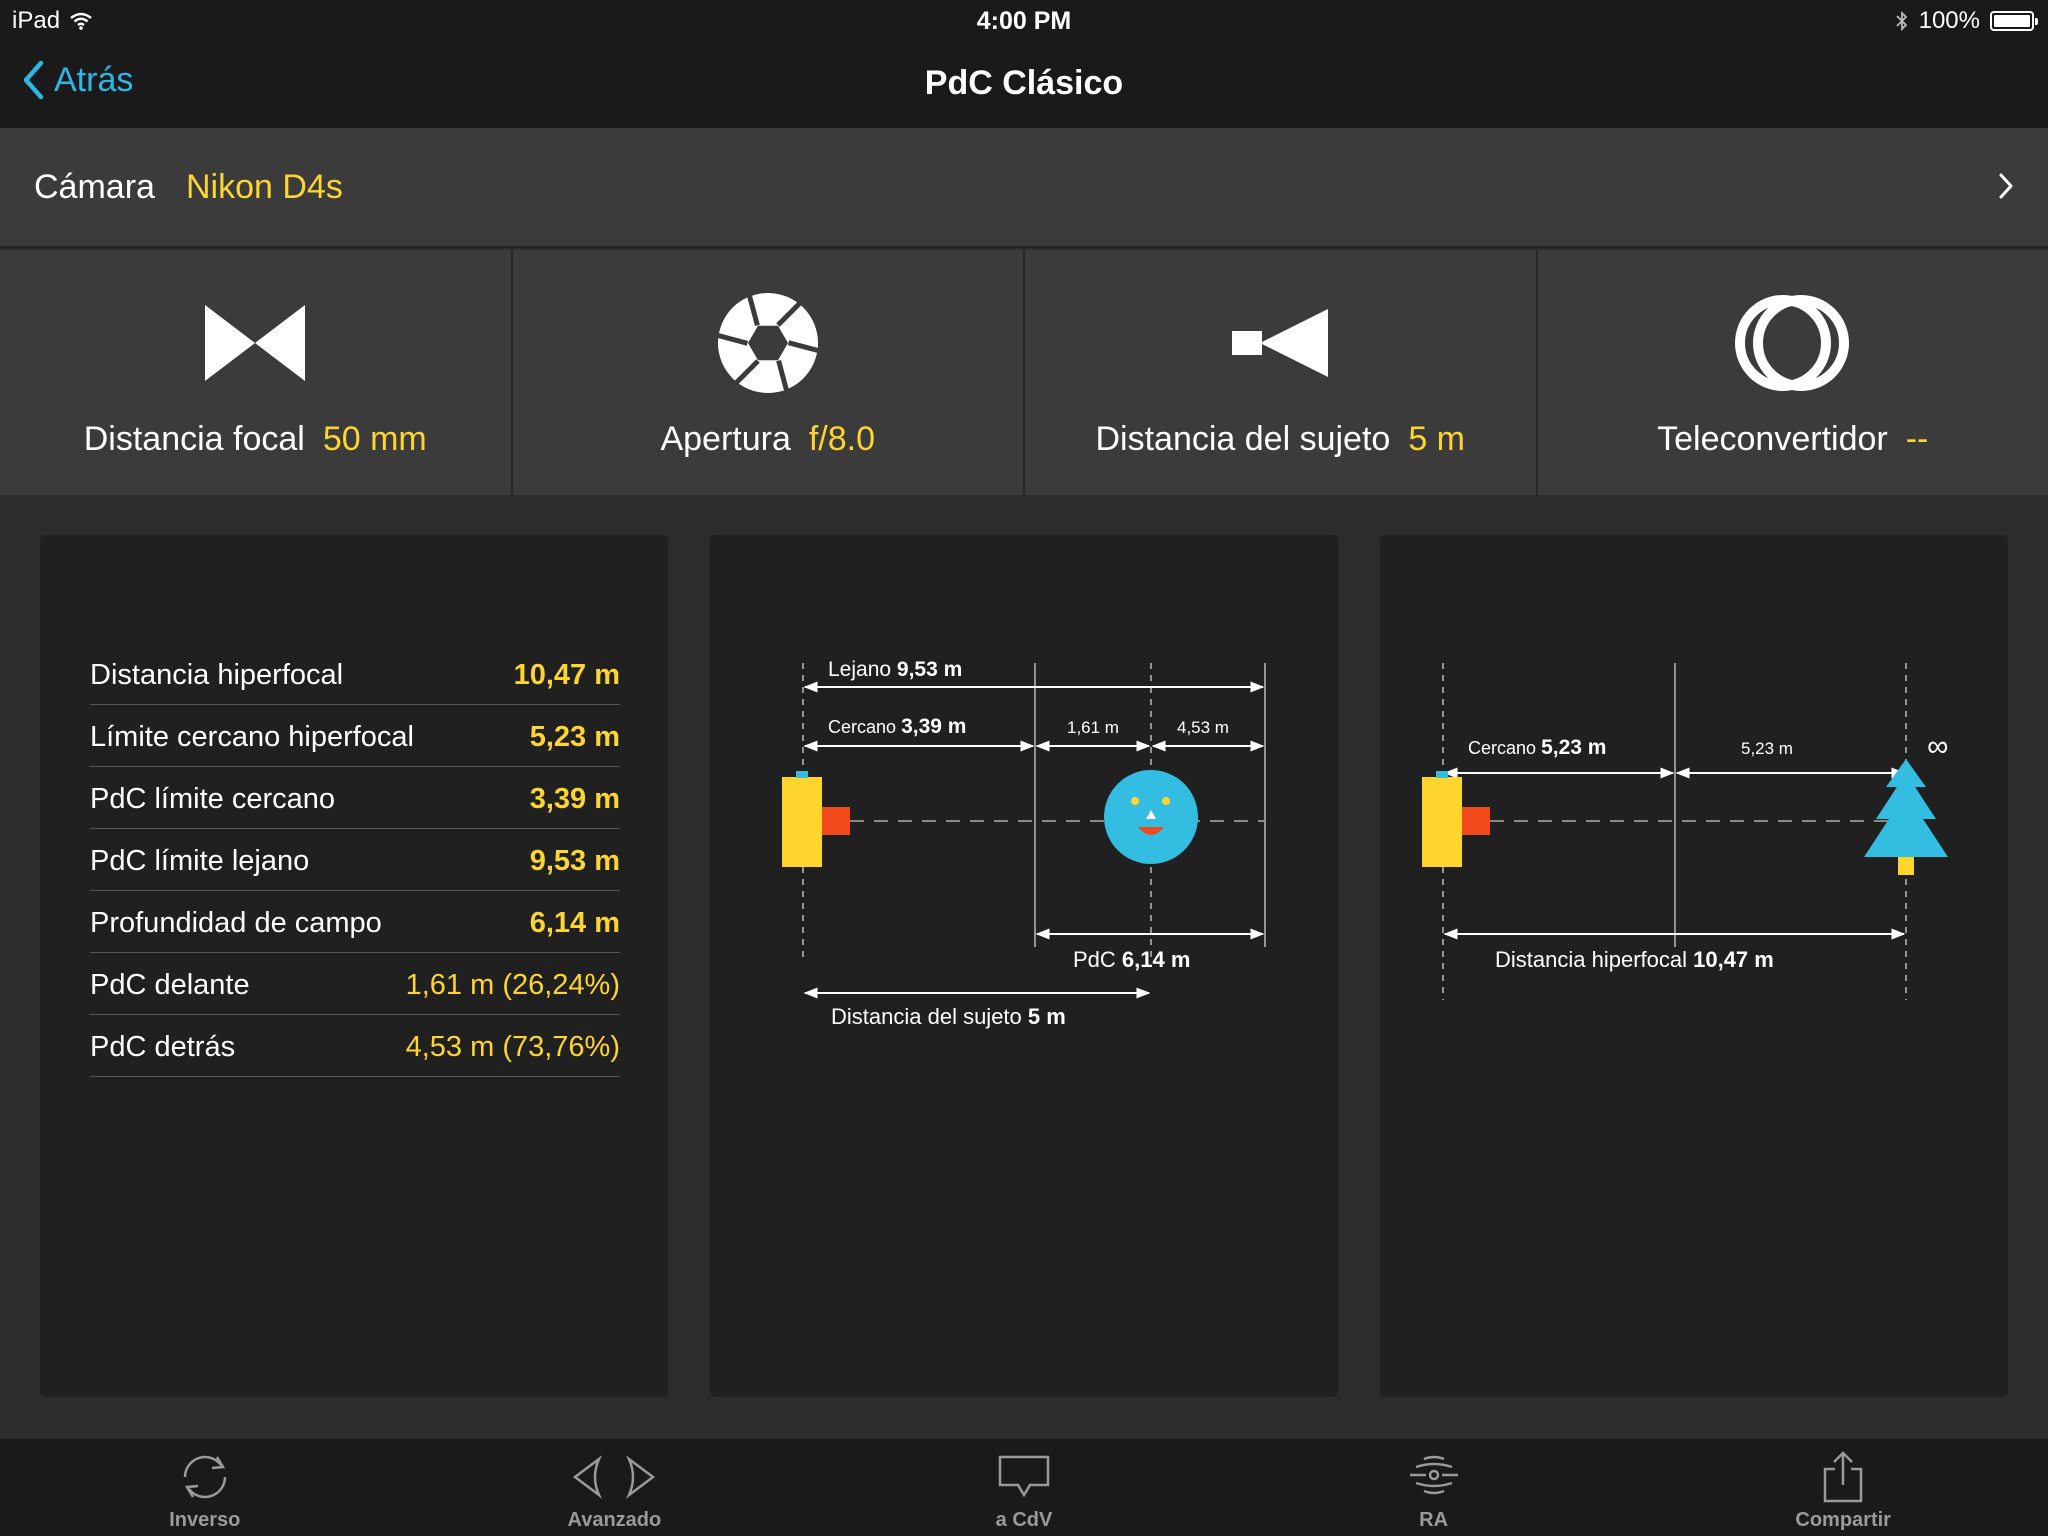 The image size is (2048, 1536). I want to click on bluetooth-icon, so click(1901, 21).